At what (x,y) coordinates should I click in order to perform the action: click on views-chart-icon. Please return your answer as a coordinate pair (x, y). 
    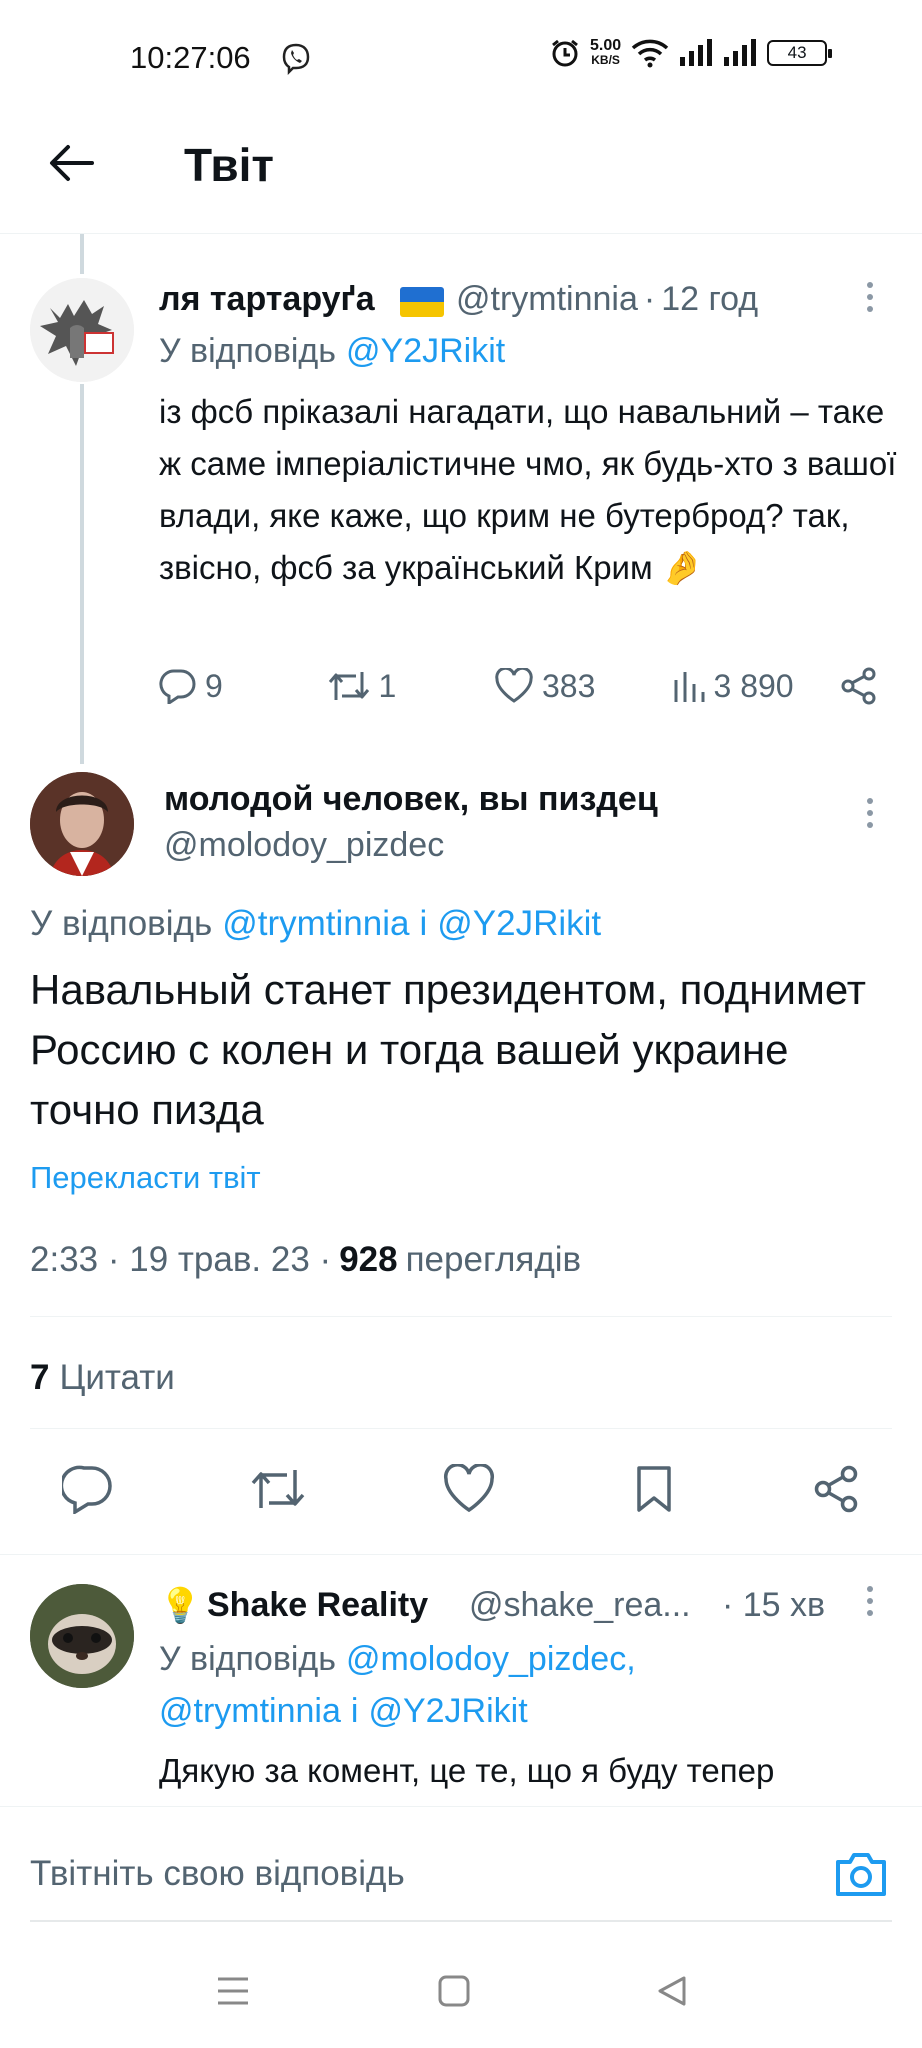
    Looking at the image, I should click on (690, 686).